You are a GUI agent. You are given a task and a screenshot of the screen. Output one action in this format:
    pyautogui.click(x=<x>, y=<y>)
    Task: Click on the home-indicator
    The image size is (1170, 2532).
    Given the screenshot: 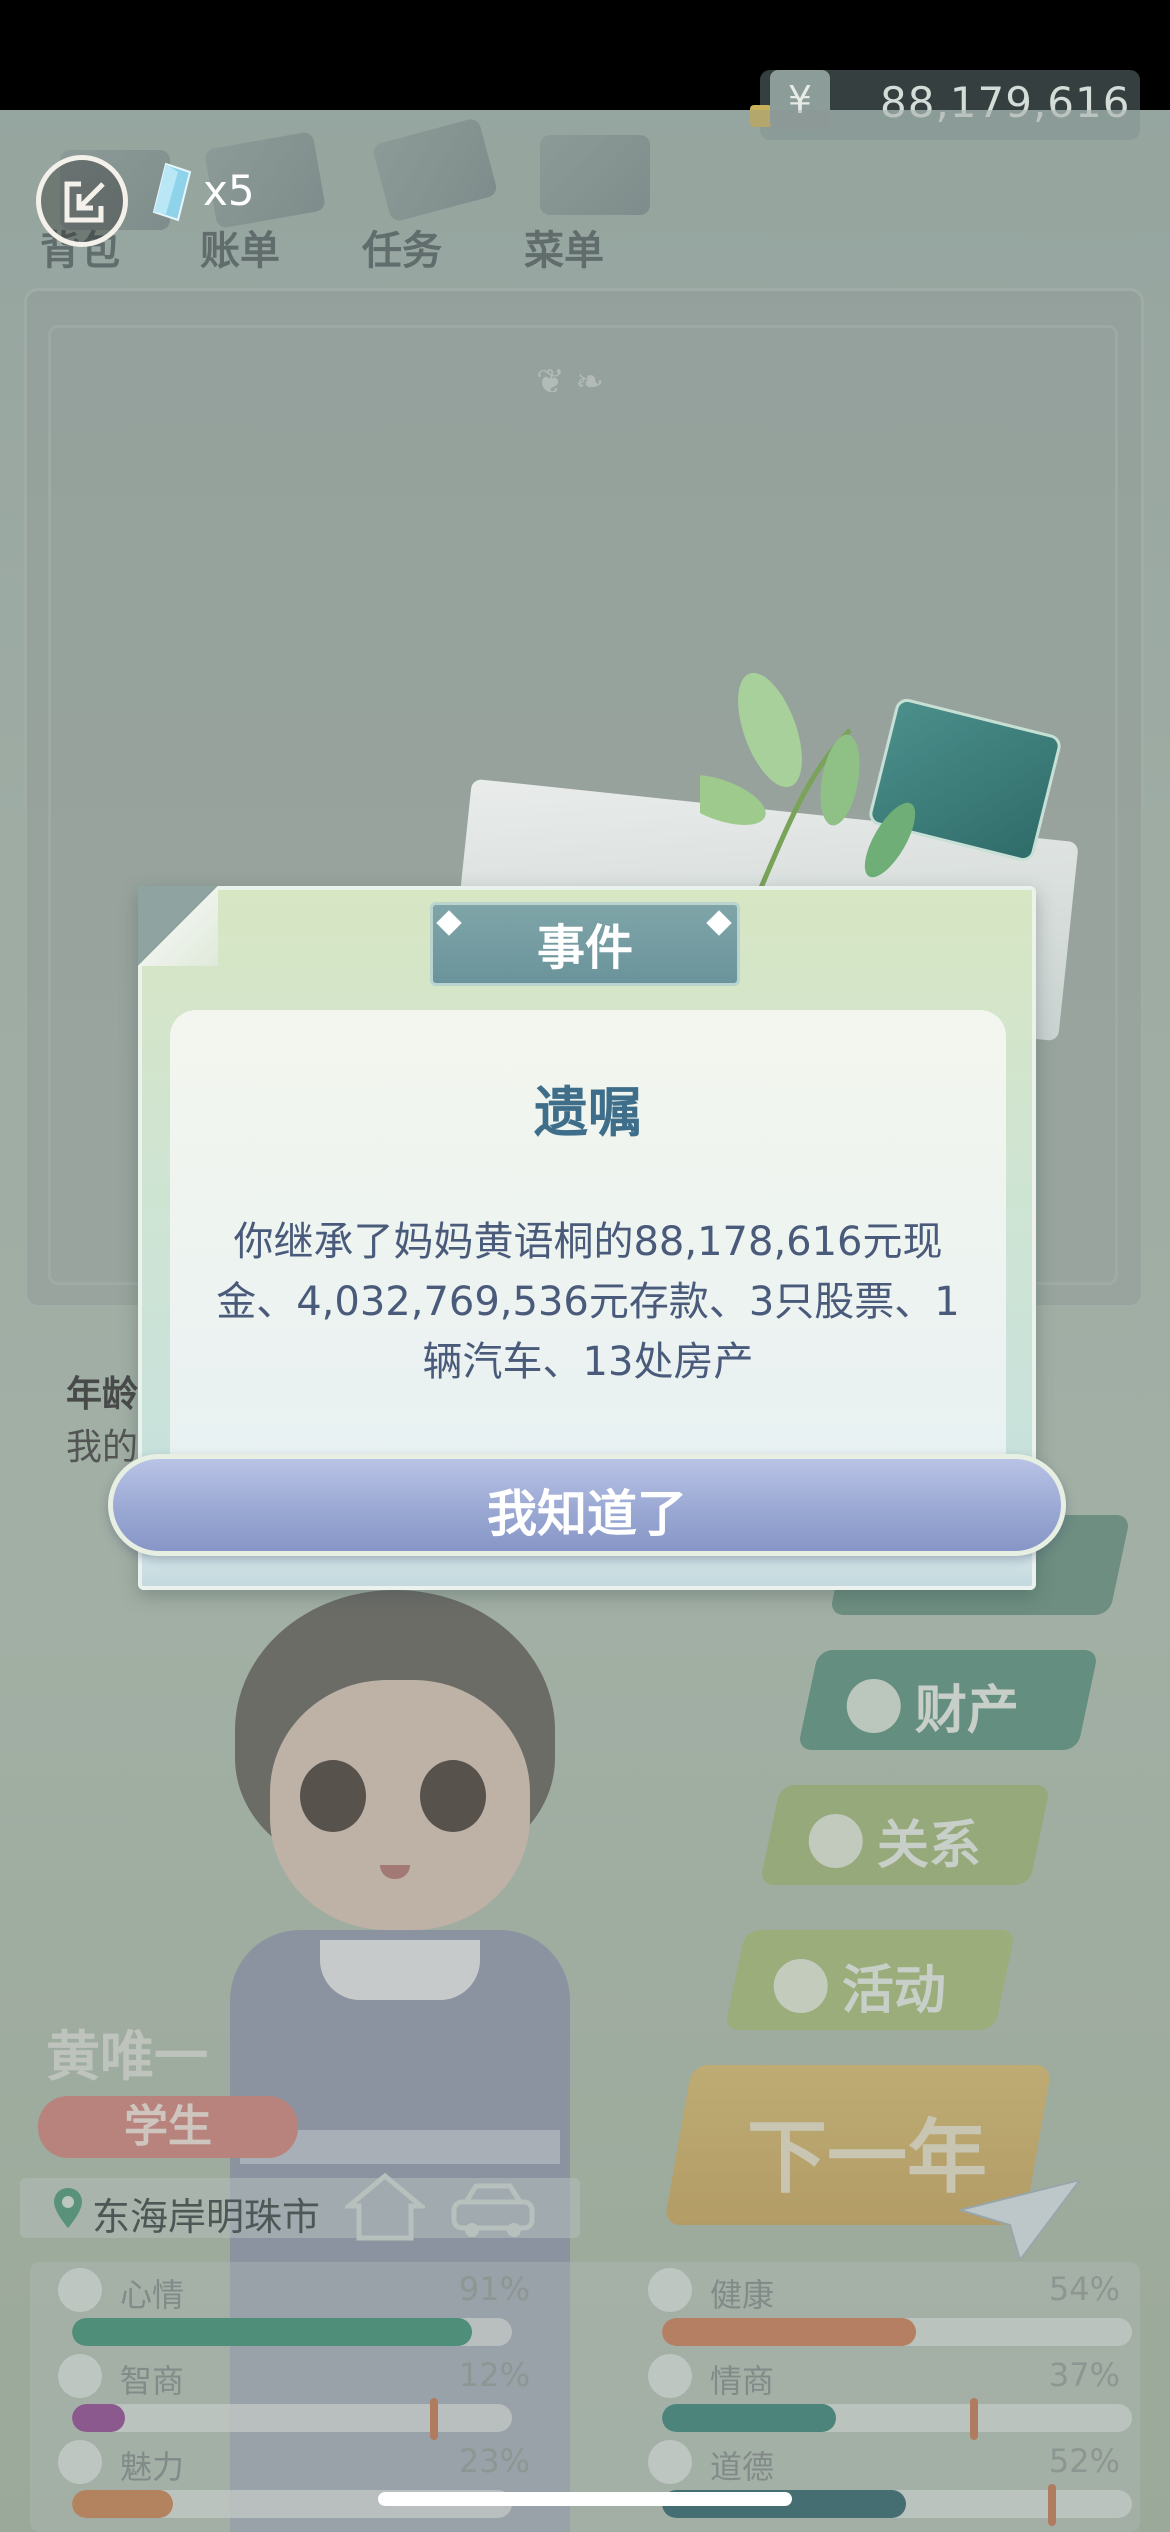 What is the action you would take?
    pyautogui.click(x=585, y=2499)
    